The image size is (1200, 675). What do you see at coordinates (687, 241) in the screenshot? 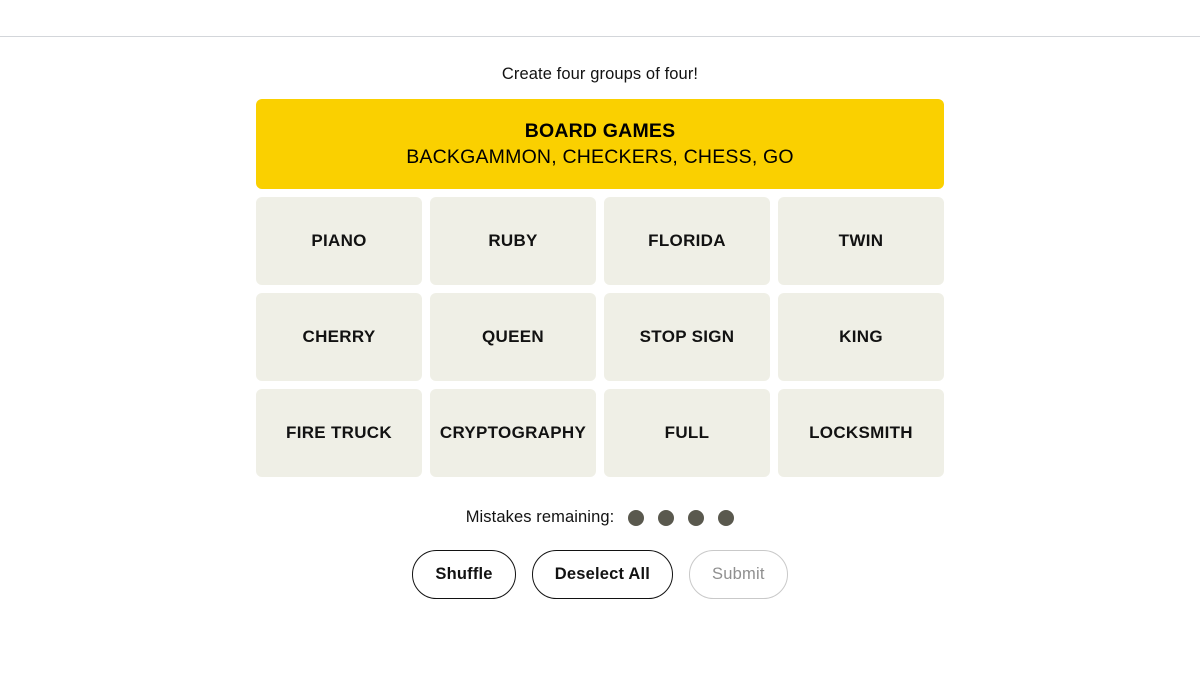
I see `word-tile-florida: FLORIDA` at bounding box center [687, 241].